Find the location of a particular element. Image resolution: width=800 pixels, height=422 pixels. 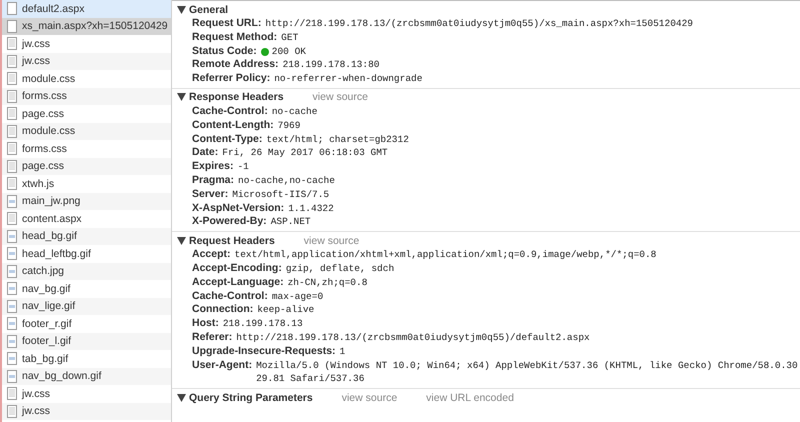

file-item: default2.aspx is located at coordinates (86, 9).